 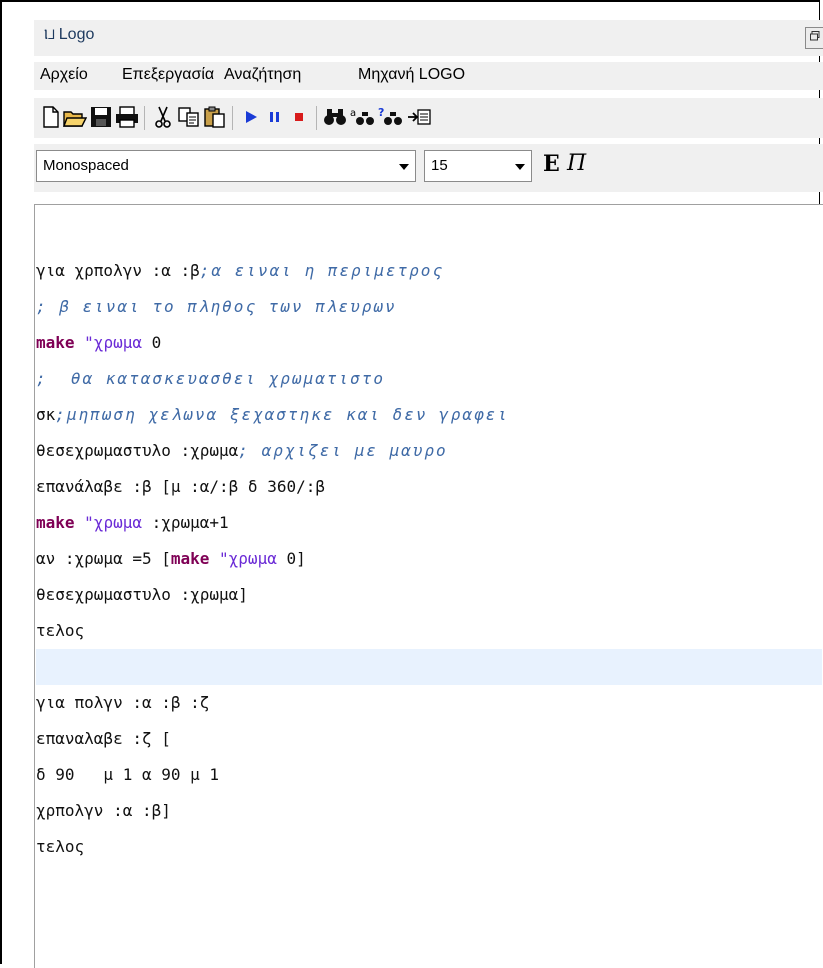 I want to click on cut-icon, so click(x=163, y=117).